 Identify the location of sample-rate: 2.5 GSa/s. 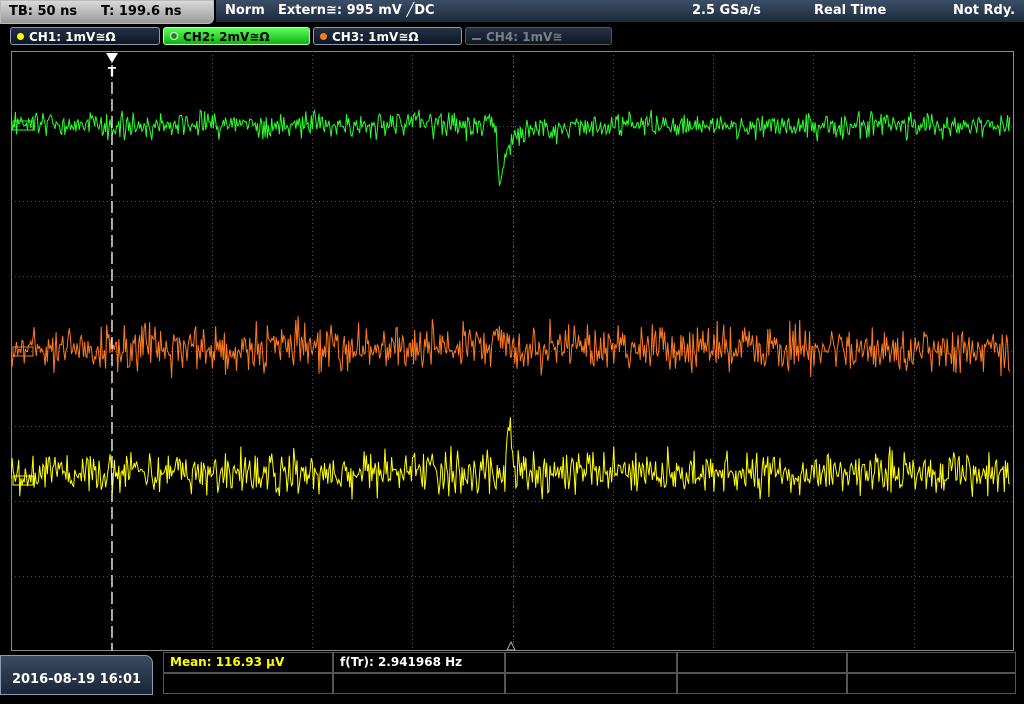
(726, 10).